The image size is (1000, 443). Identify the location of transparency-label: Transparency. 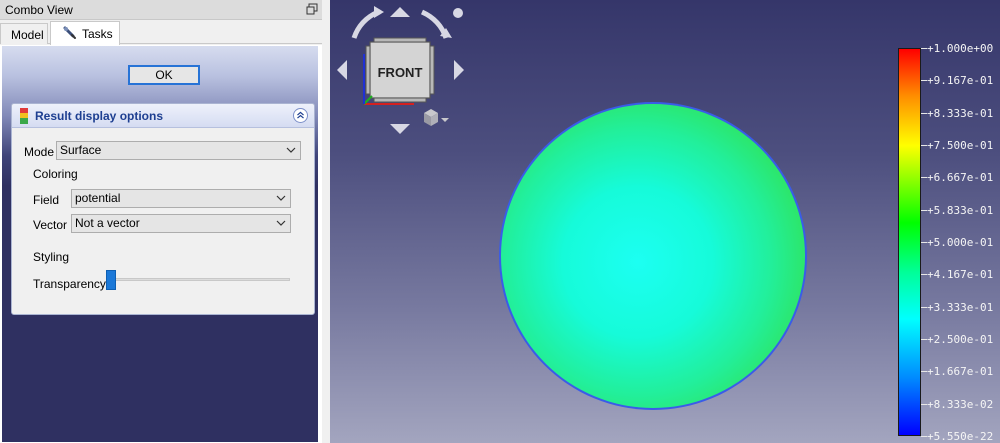
(69, 284).